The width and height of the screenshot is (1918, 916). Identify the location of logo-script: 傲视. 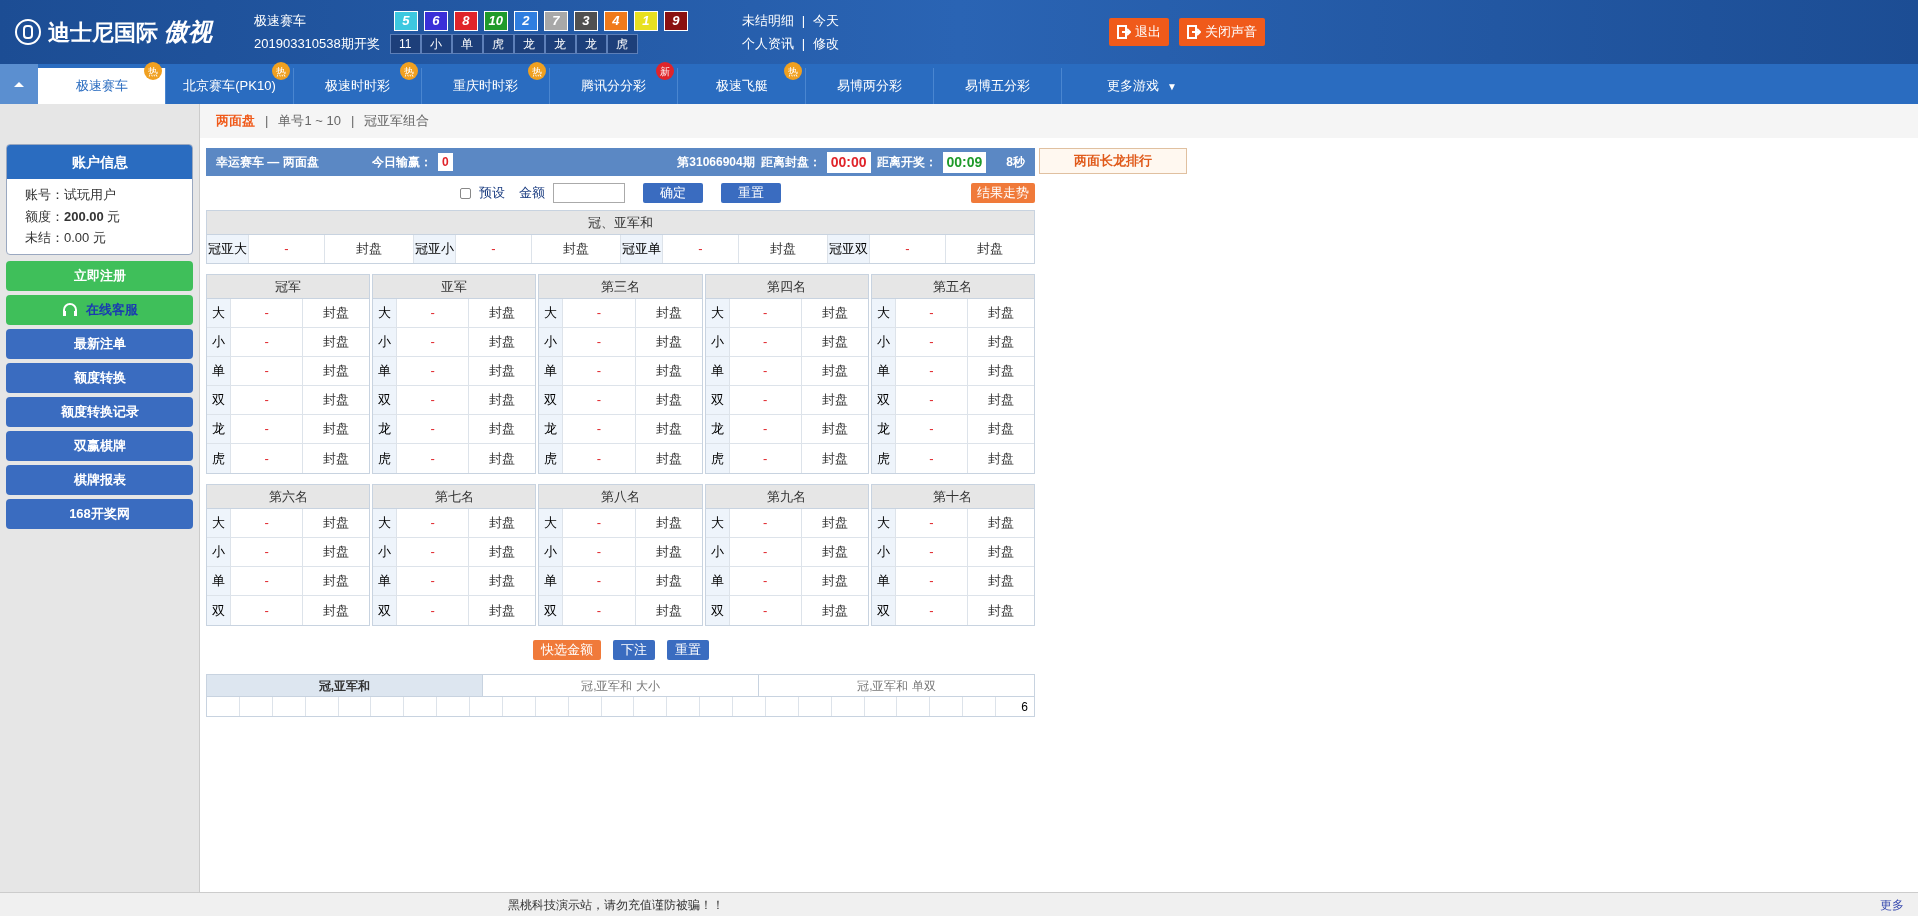
(188, 32).